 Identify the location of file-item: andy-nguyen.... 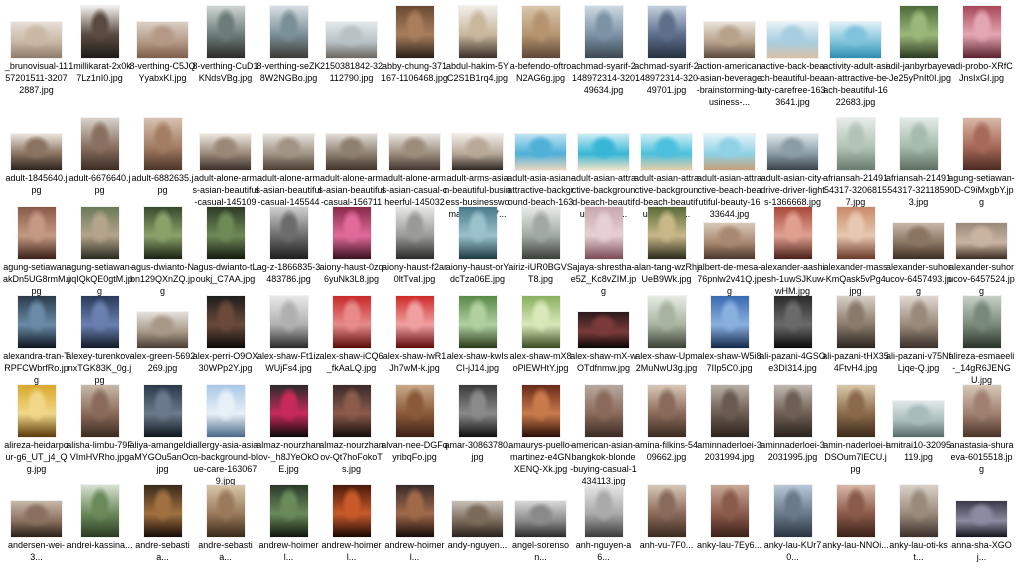
(477, 532).